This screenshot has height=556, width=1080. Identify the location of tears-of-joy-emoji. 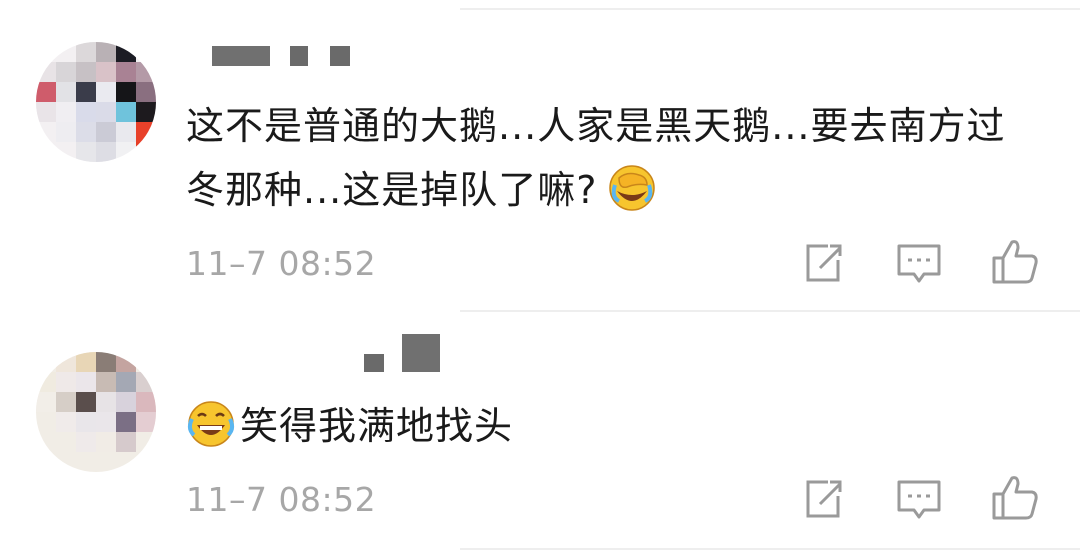
(211, 424).